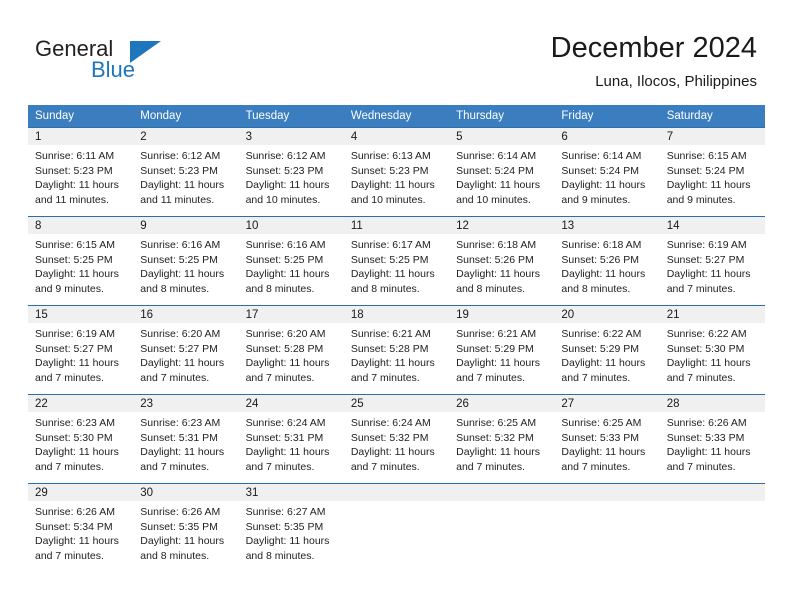  I want to click on day-details, so click(712, 503).